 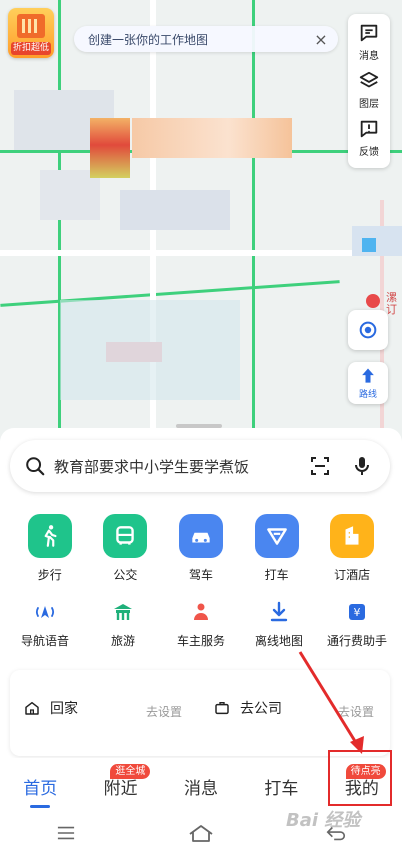 What do you see at coordinates (352, 575) in the screenshot?
I see `hotel-label: 订酒店` at bounding box center [352, 575].